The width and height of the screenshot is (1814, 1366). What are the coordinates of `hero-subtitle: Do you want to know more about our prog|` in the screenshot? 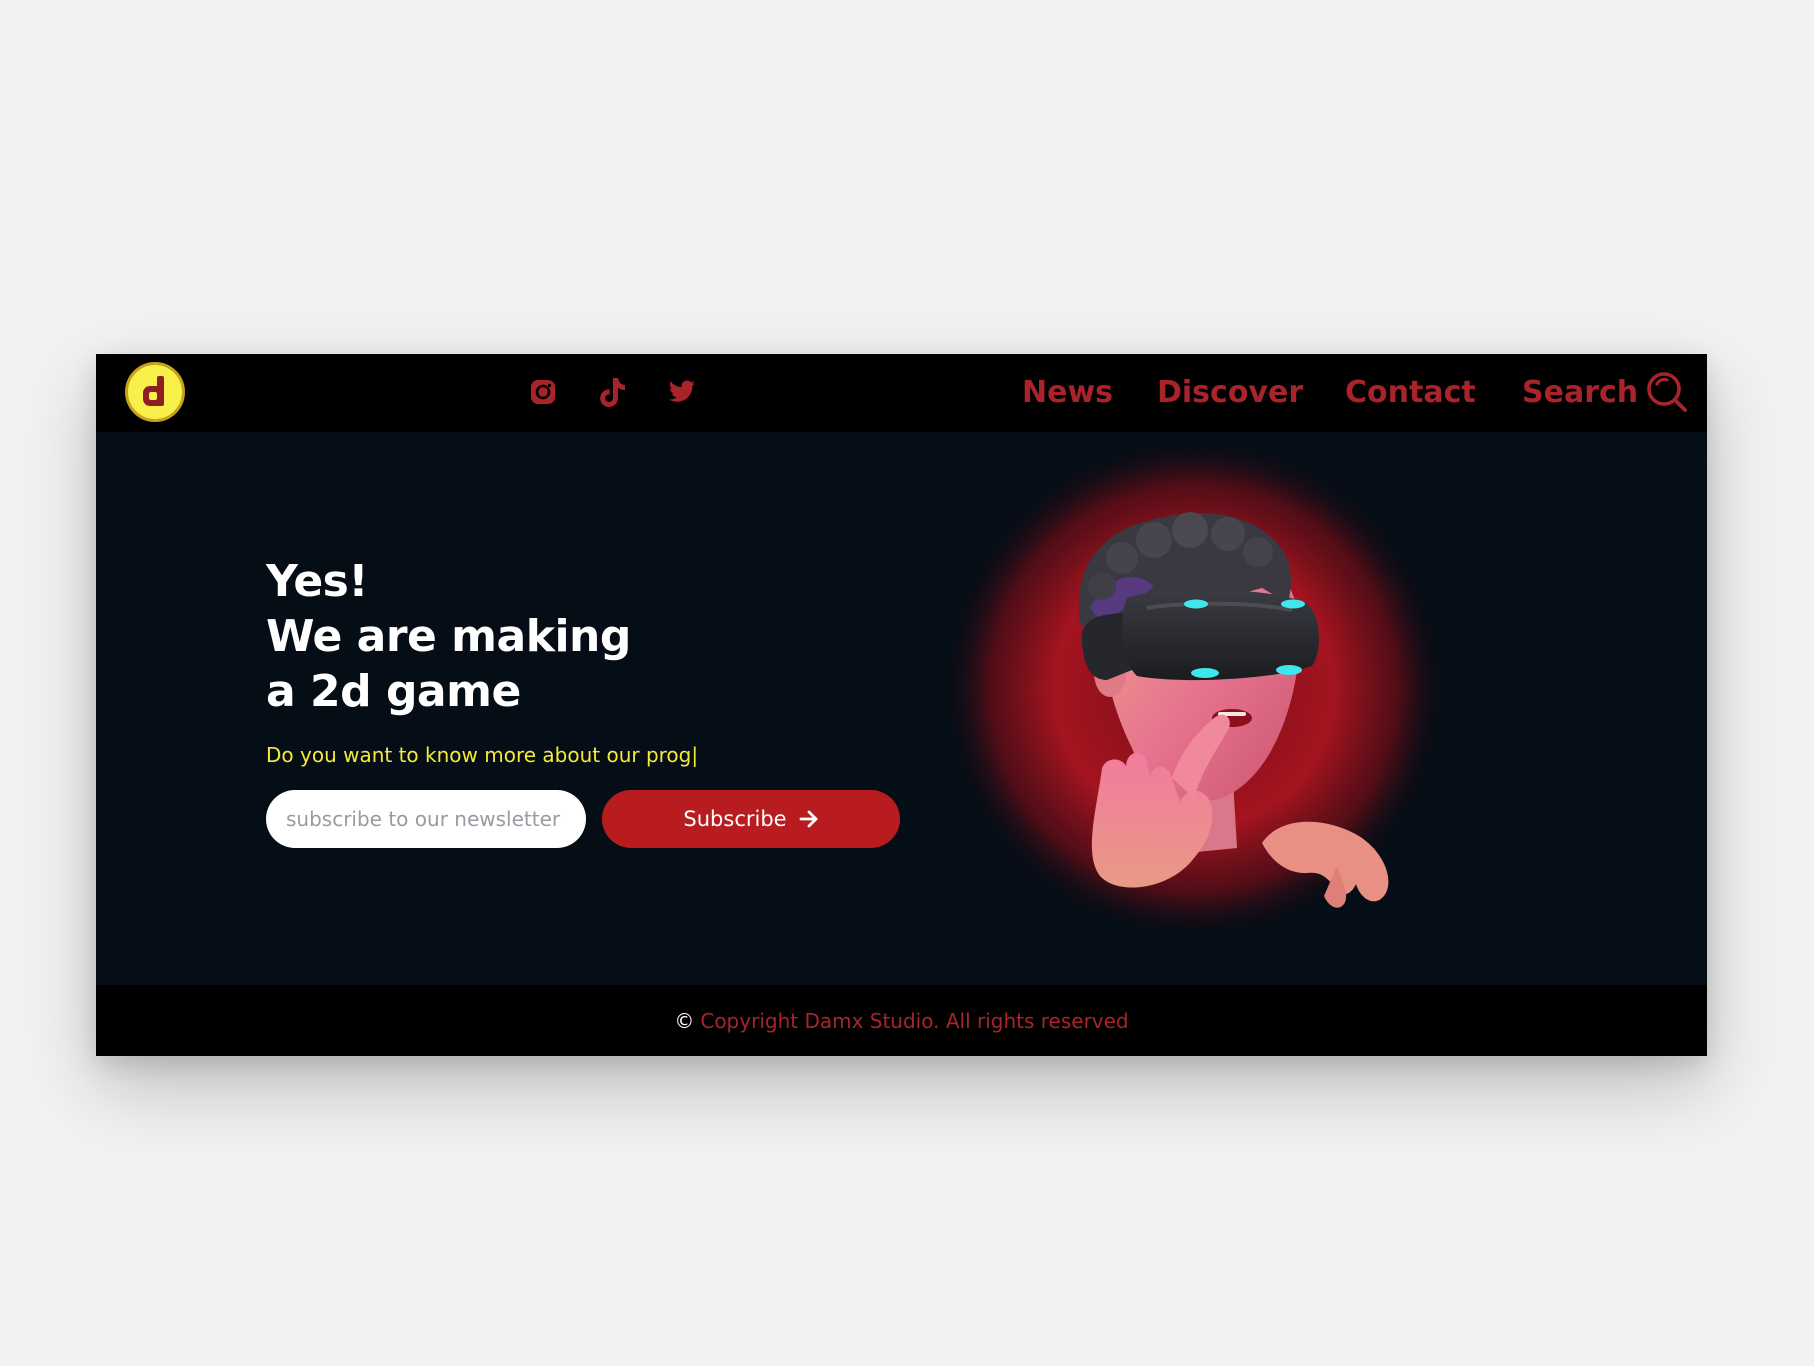 It's located at (482, 755).